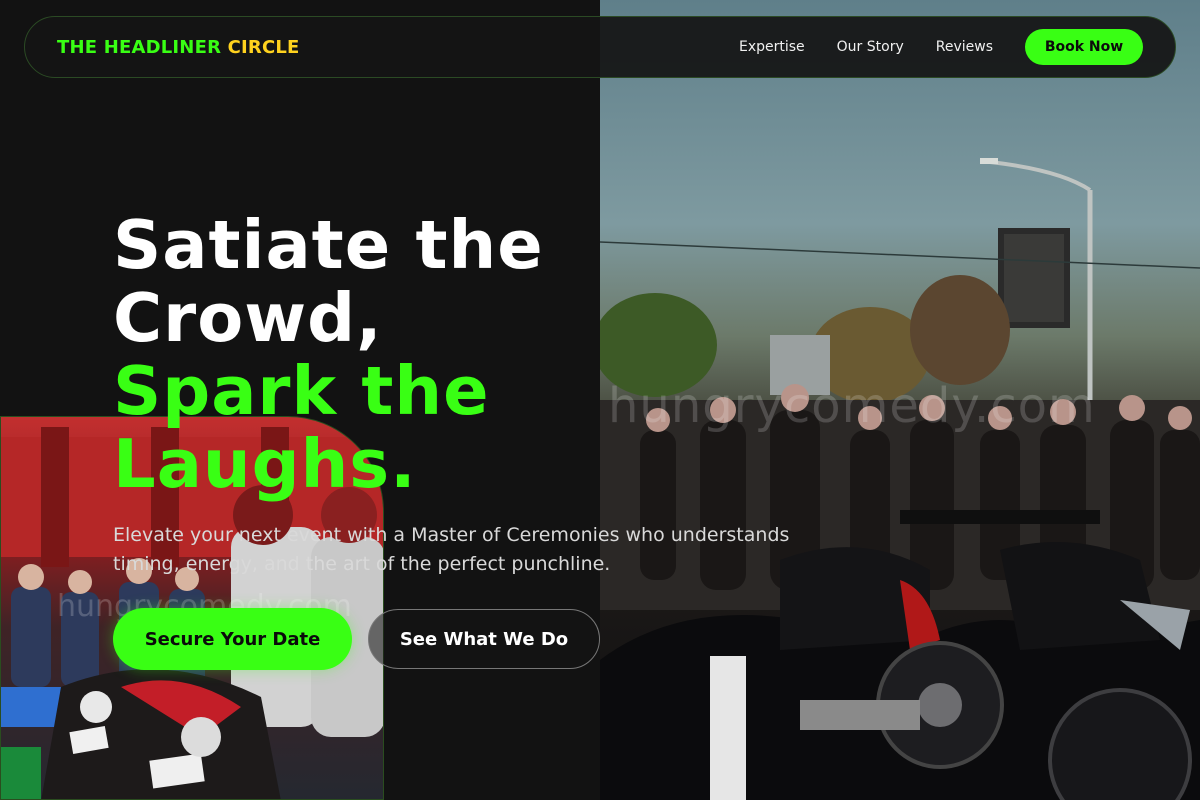  I want to click on headline-line-3: Spark the, so click(301, 391).